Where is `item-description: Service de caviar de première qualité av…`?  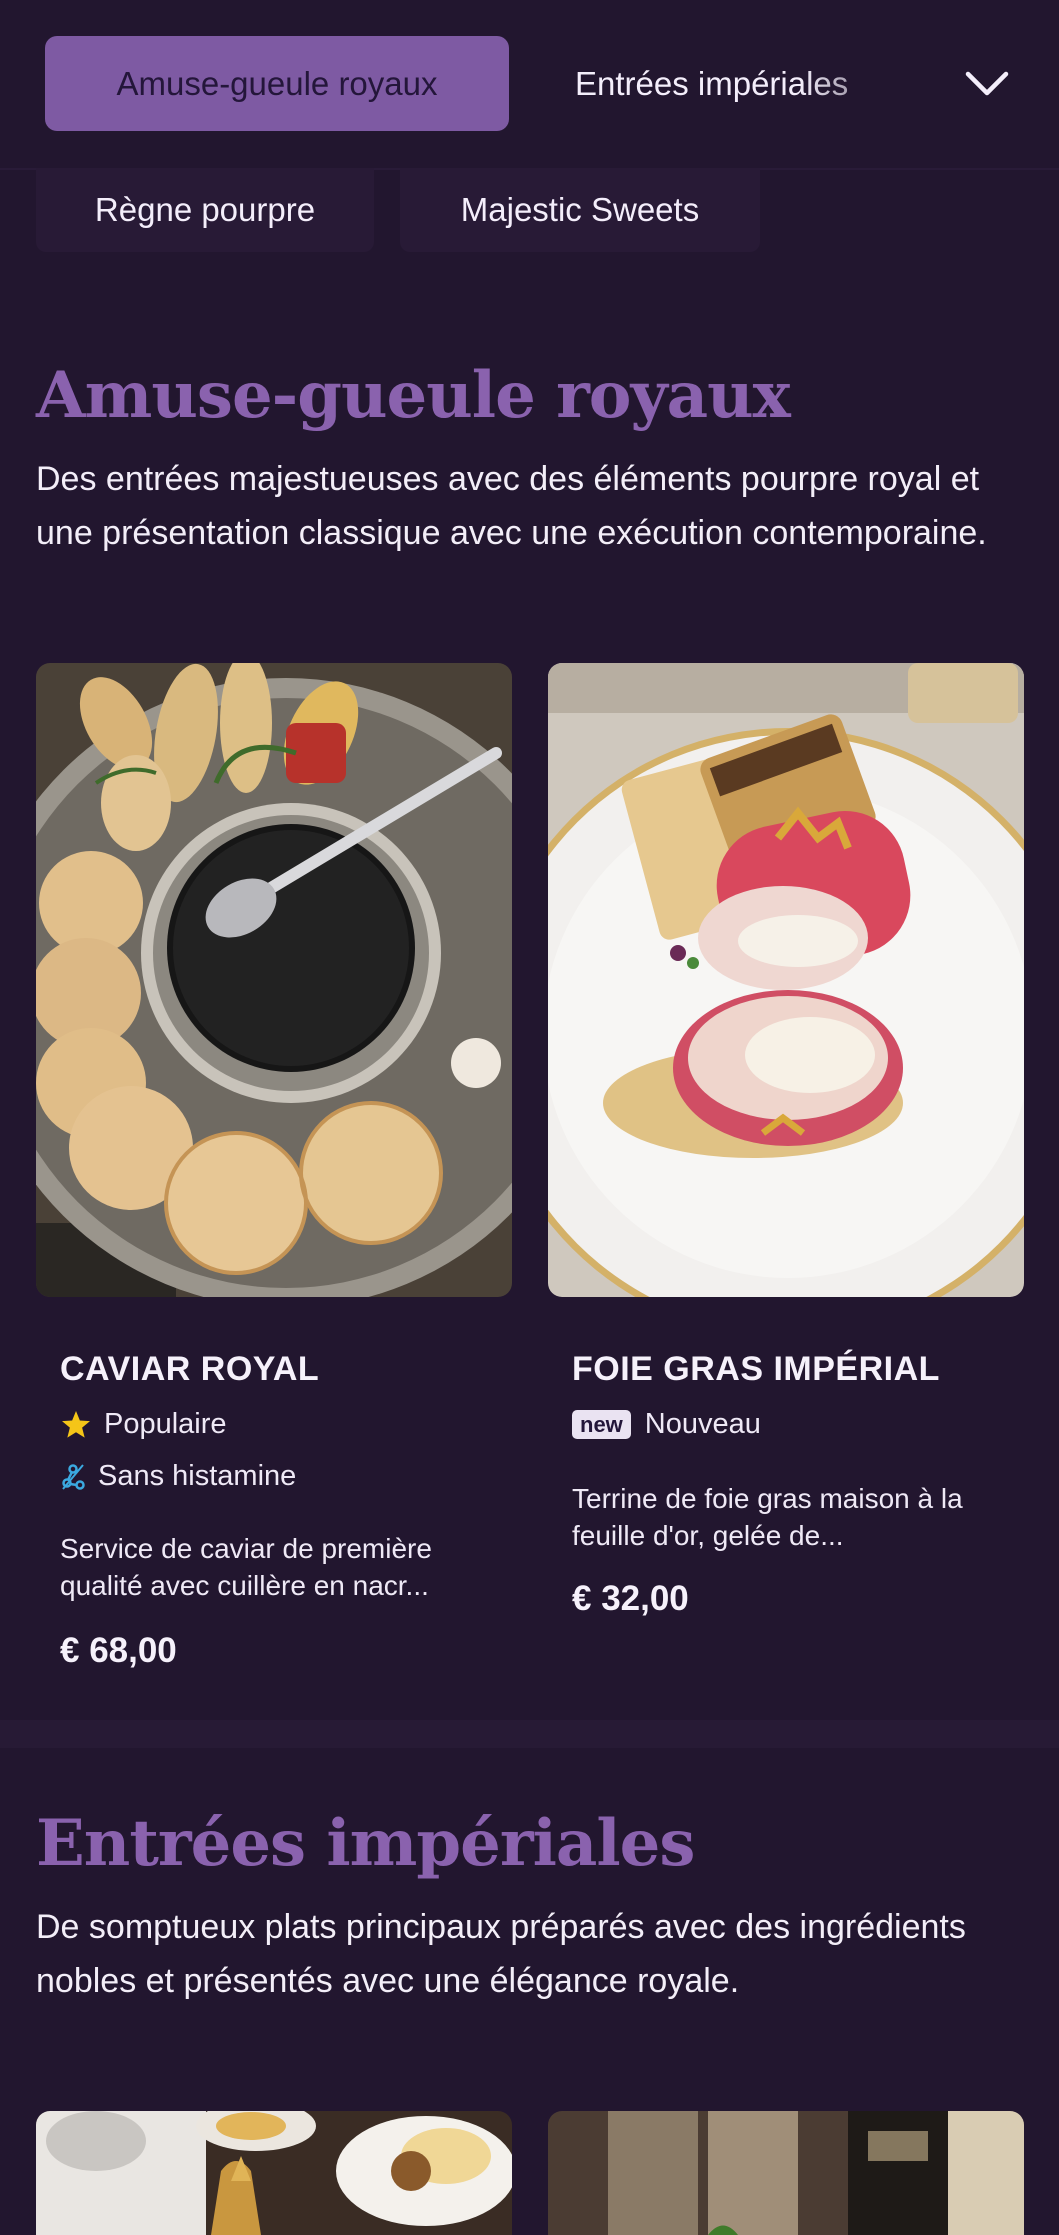 item-description: Service de caviar de première qualité av… is located at coordinates (246, 1567).